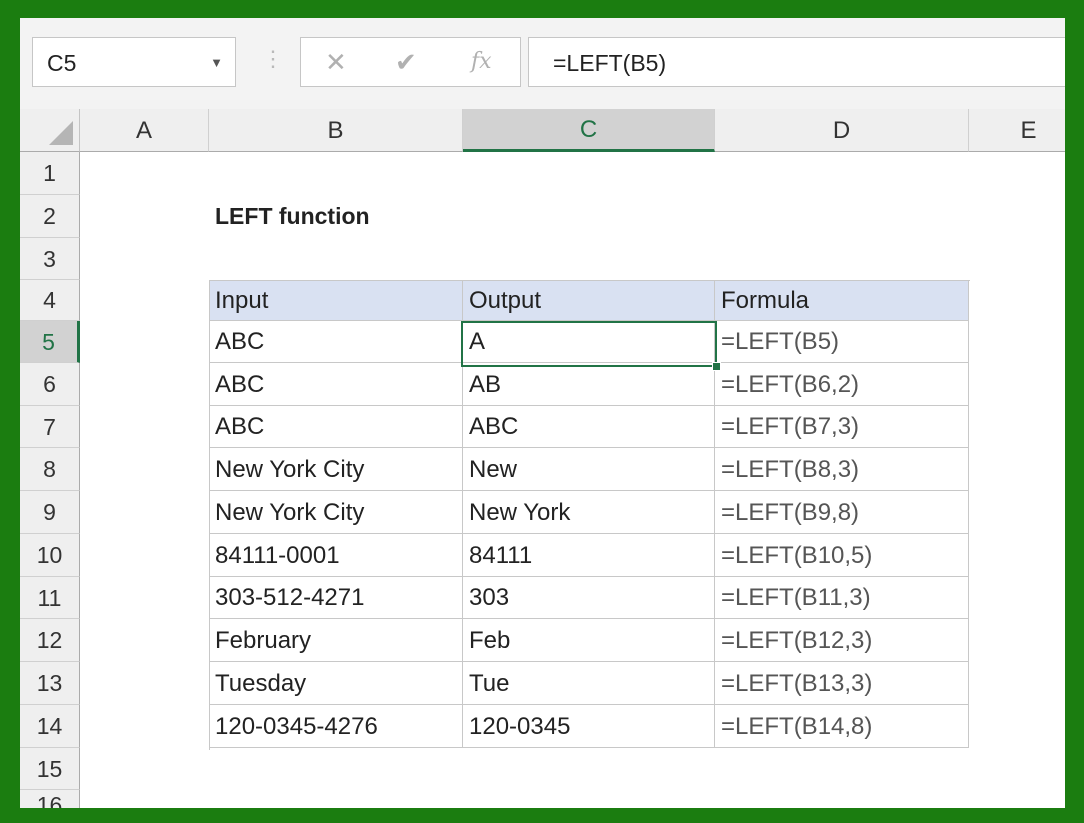 The width and height of the screenshot is (1084, 823). Describe the element at coordinates (842, 598) in the screenshot. I see `formula-cell: =LEFT(B11,3)` at that location.